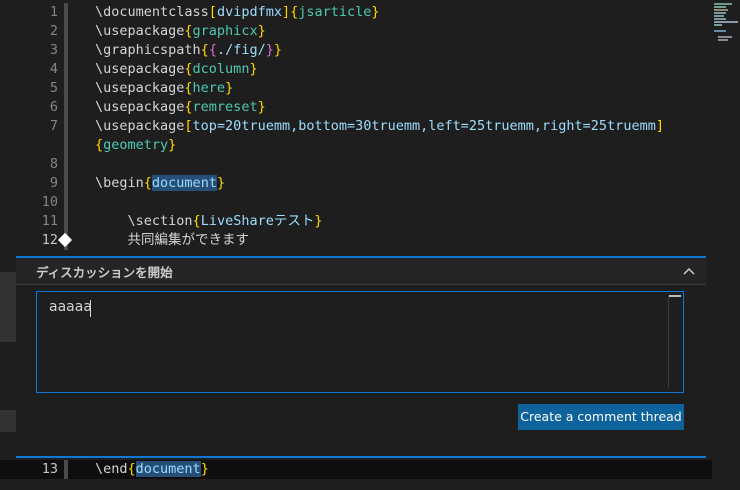 The height and width of the screenshot is (490, 740). What do you see at coordinates (53, 164) in the screenshot?
I see `line-number: 8` at bounding box center [53, 164].